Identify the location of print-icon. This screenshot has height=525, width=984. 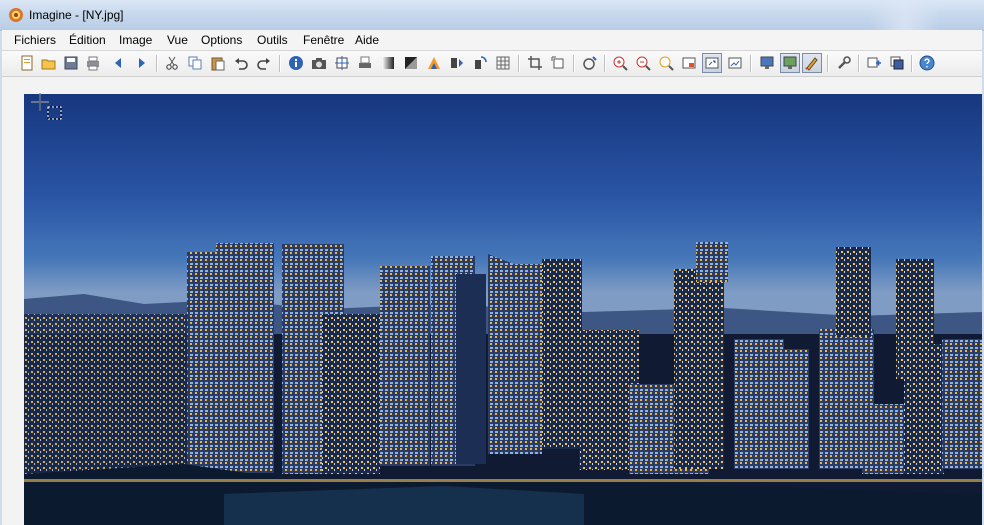
(93, 63).